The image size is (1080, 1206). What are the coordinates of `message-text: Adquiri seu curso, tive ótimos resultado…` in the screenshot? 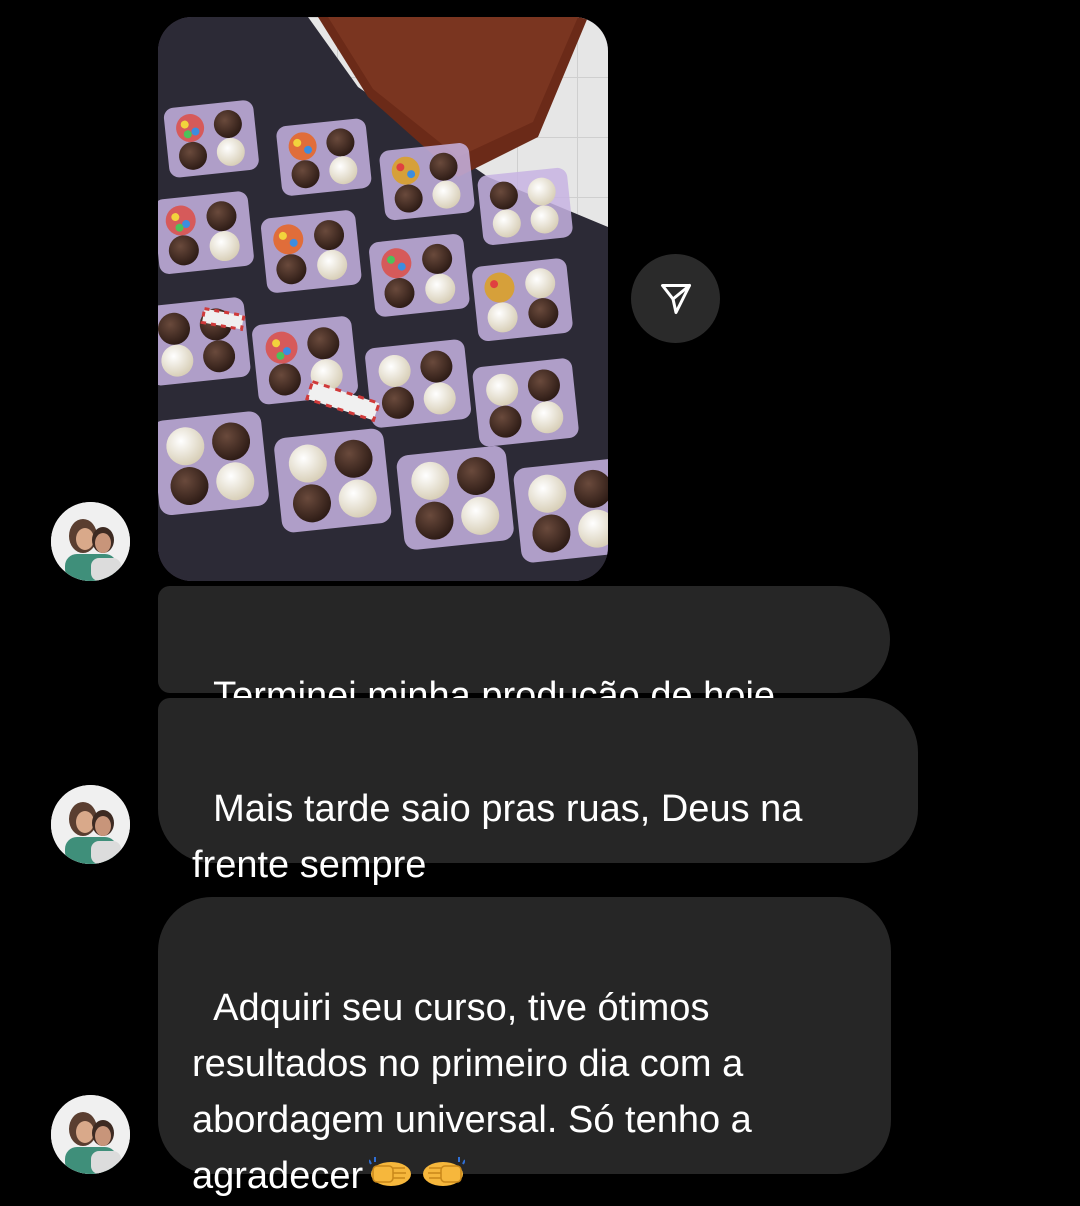 It's located at (472, 1092).